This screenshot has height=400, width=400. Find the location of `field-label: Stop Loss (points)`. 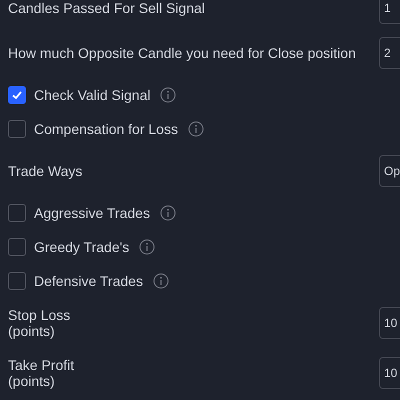

field-label: Stop Loss (points) is located at coordinates (40, 323).